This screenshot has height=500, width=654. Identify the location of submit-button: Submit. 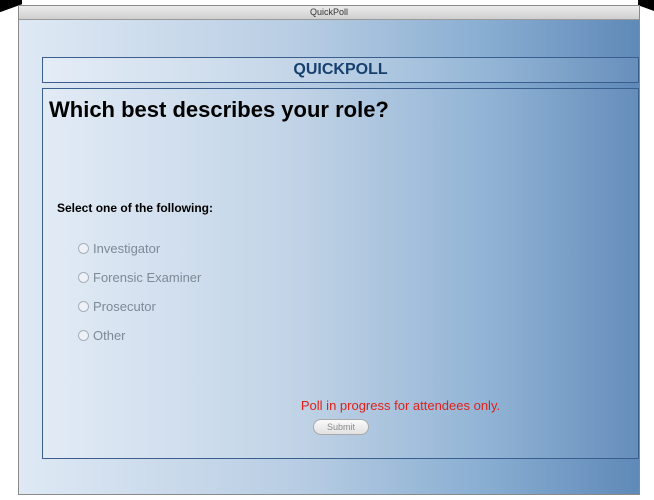
(341, 427).